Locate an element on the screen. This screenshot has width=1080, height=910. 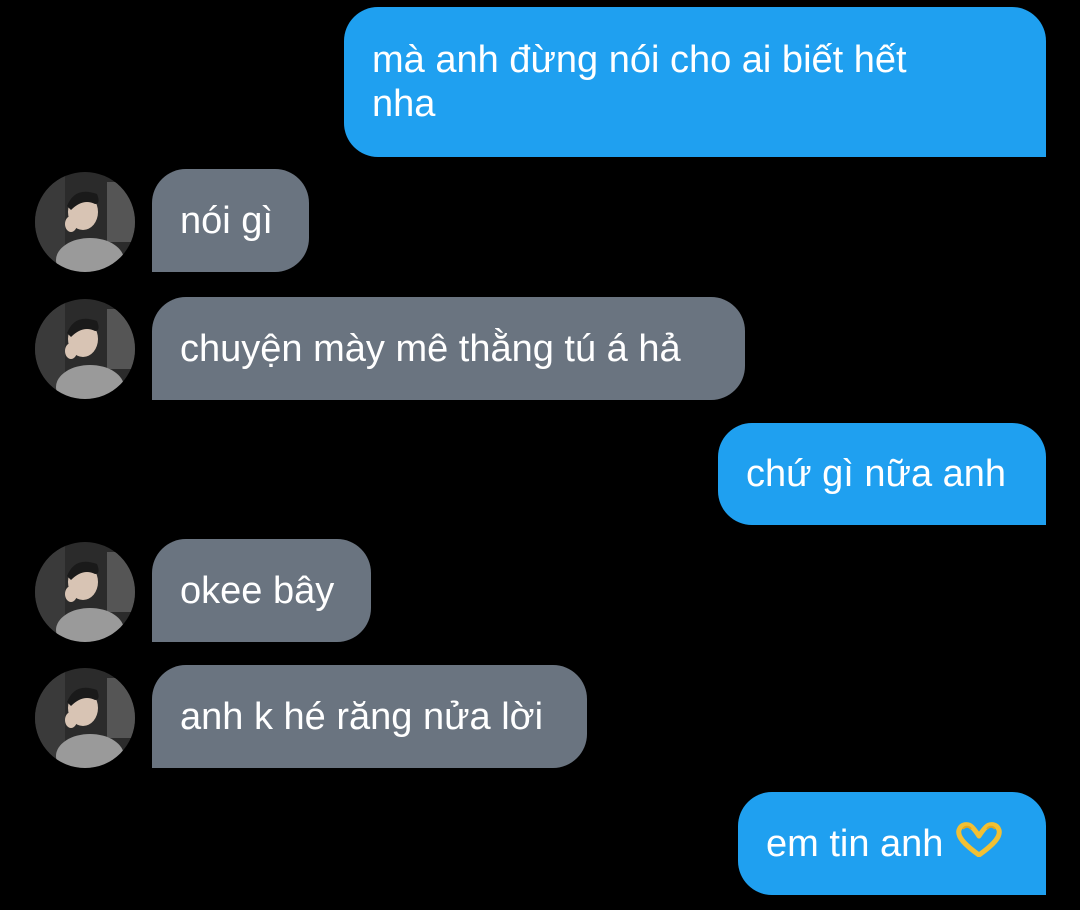
message-bubble-received: okee bây is located at coordinates (261, 590).